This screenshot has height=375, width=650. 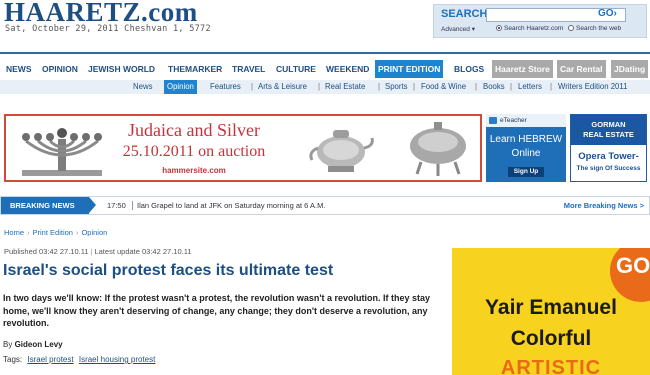 I want to click on article-byline: By Gideon Levy, so click(x=33, y=344).